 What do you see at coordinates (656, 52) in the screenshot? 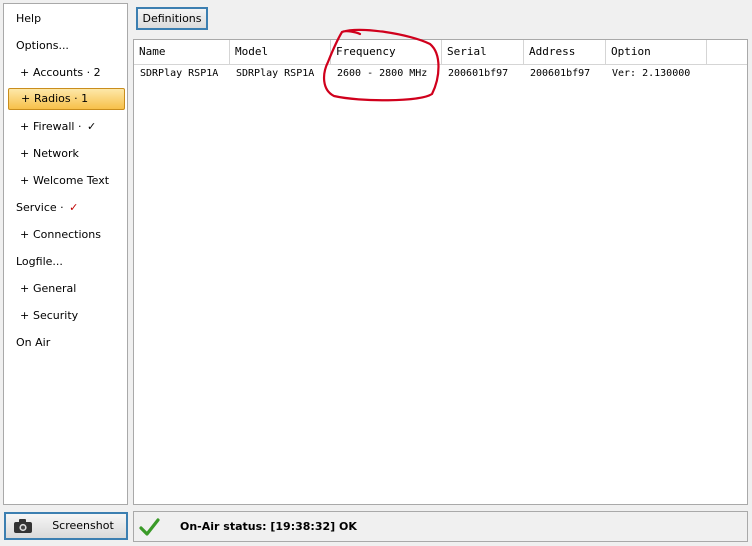
I see `column-header-option: Option` at bounding box center [656, 52].